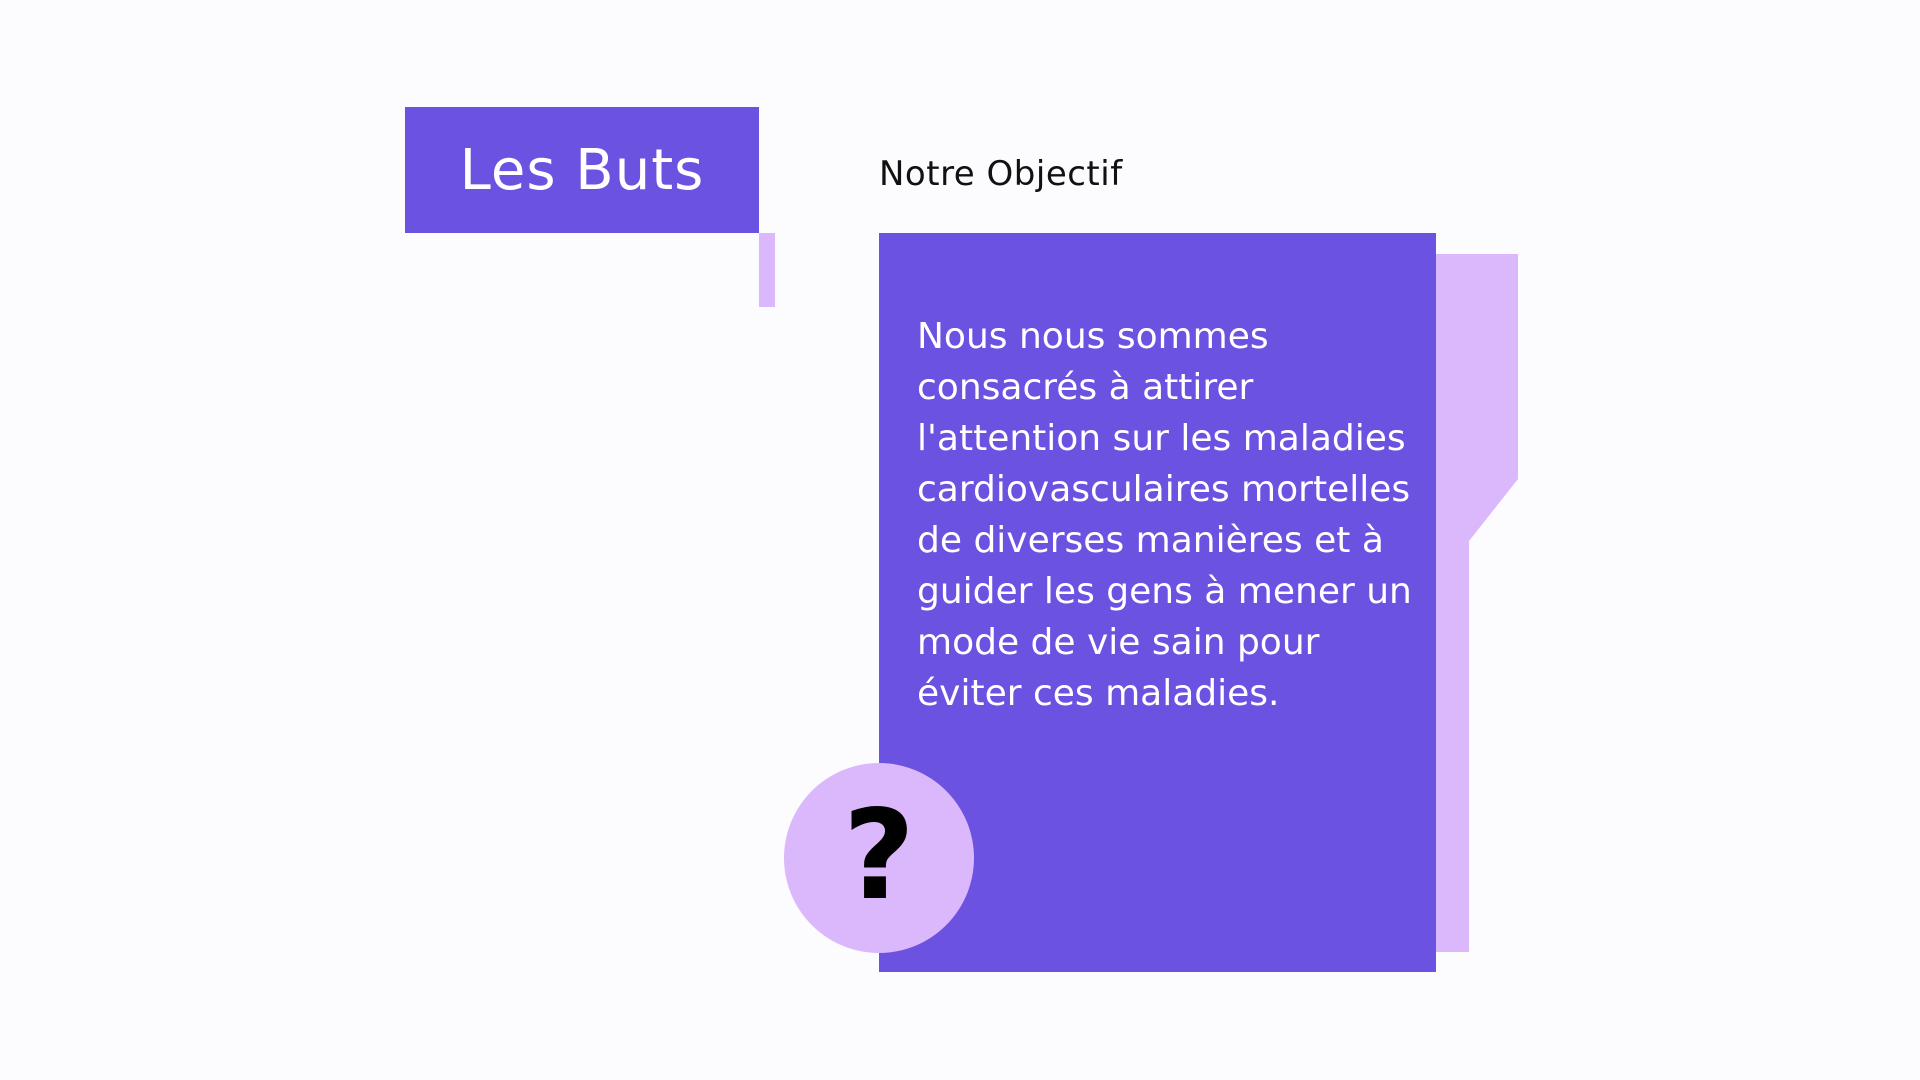 The height and width of the screenshot is (1080, 1920). I want to click on question-badge: ?, so click(879, 858).